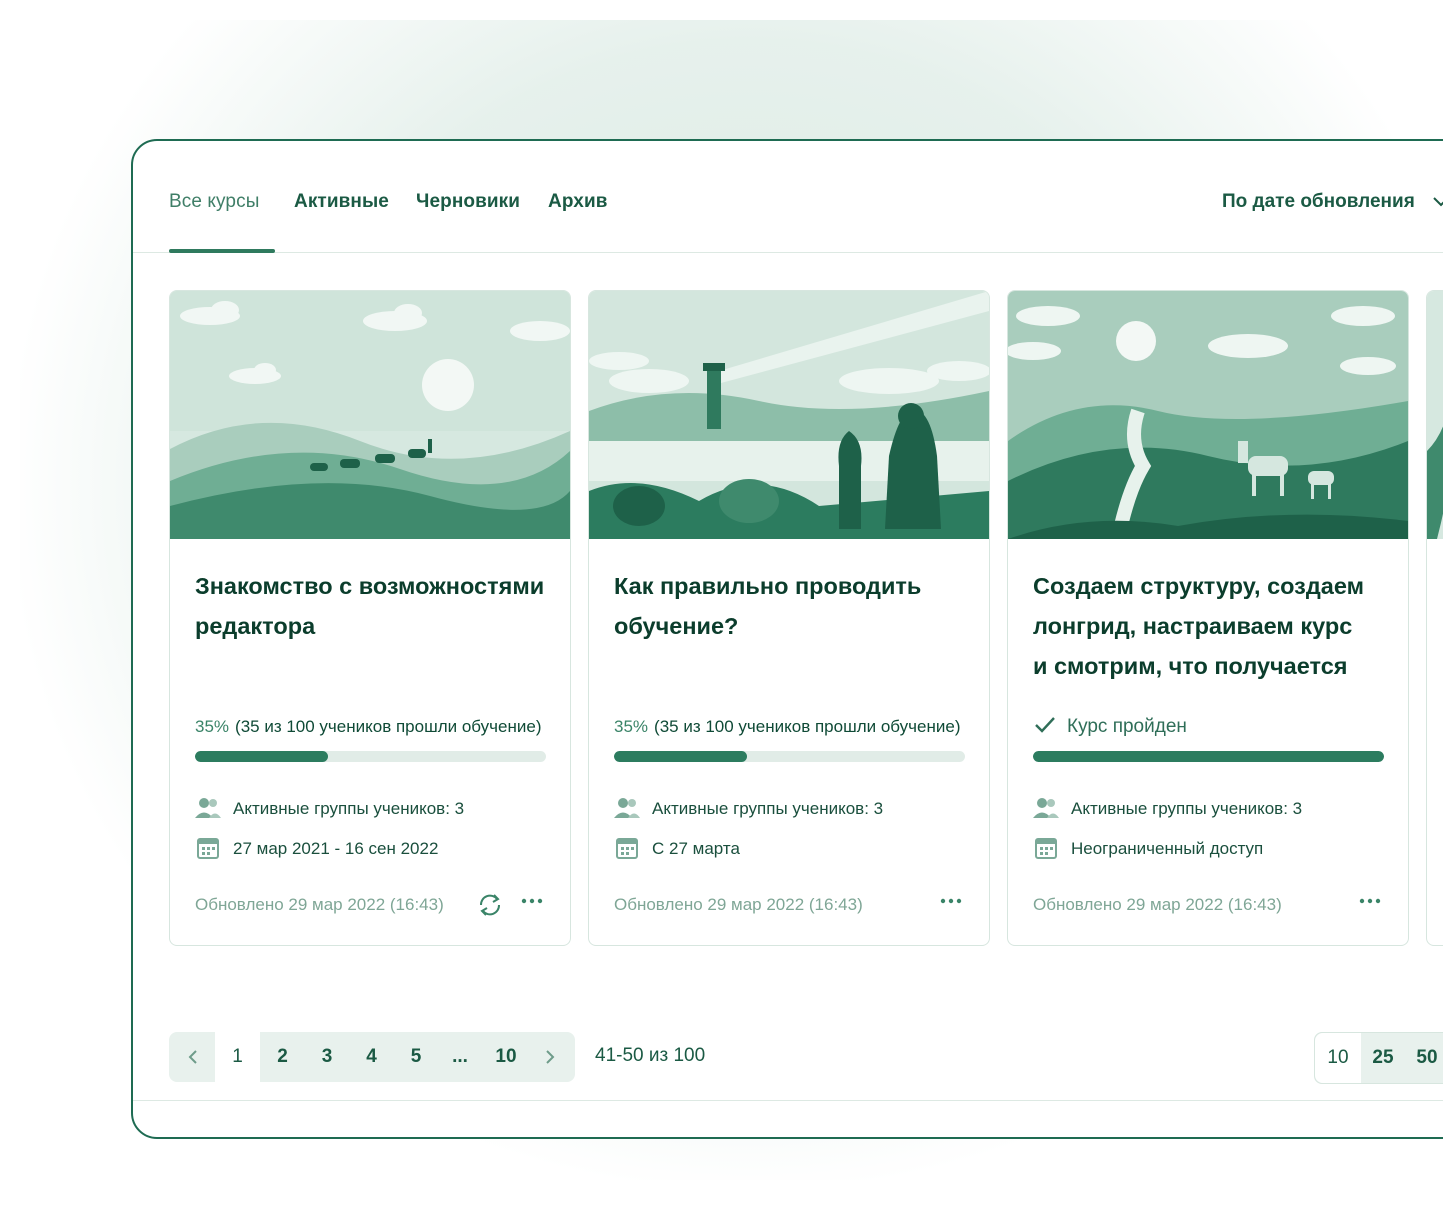  What do you see at coordinates (789, 415) in the screenshot?
I see `course-illustration-lighthouse` at bounding box center [789, 415].